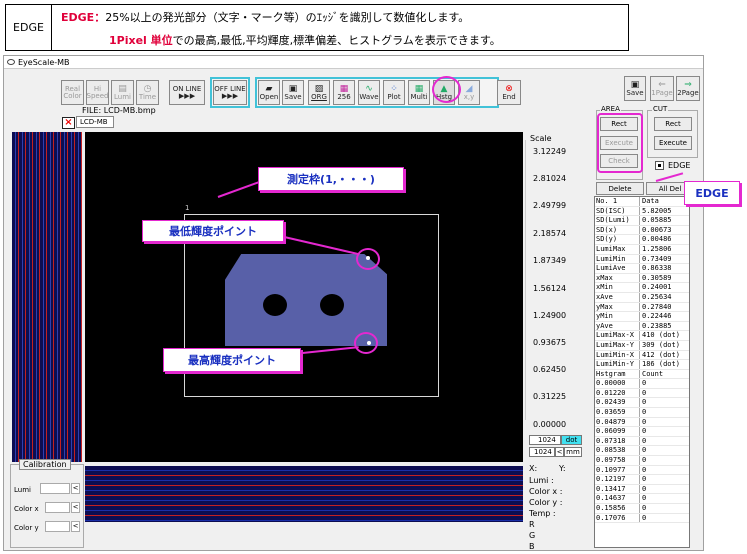 Image resolution: width=747 pixels, height=554 pixels. What do you see at coordinates (542, 452) in the screenshot?
I see `height-field: 1024` at bounding box center [542, 452].